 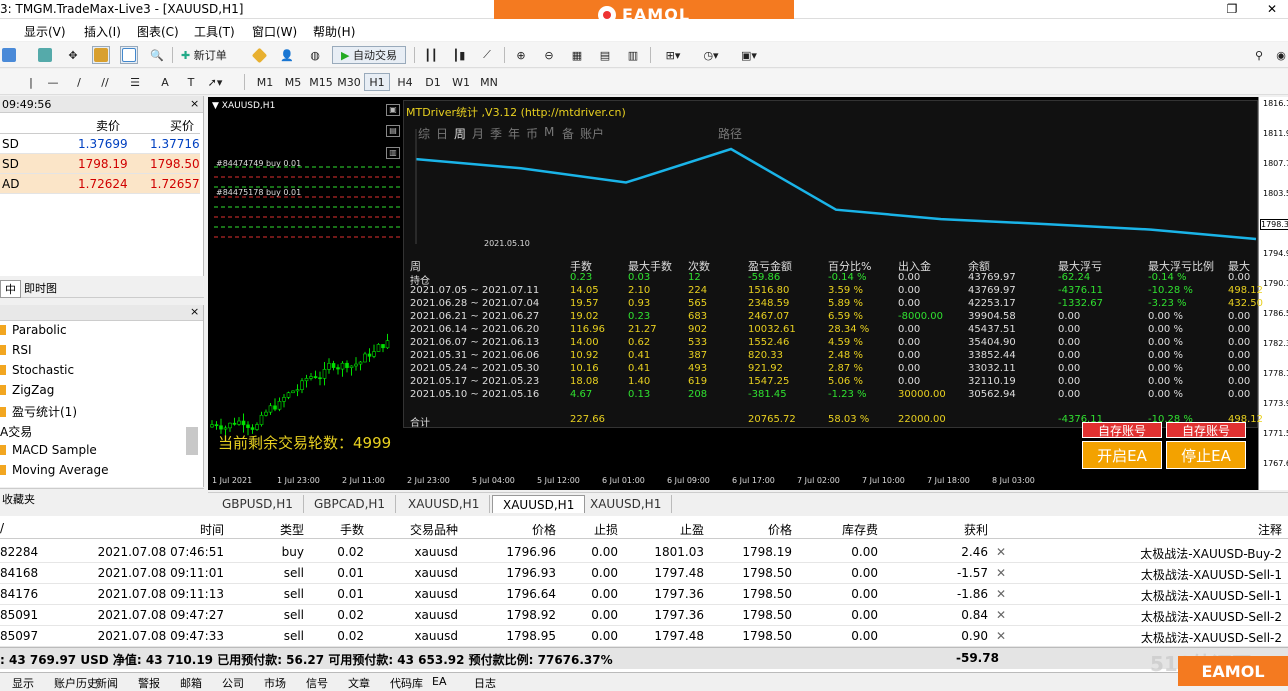 I want to click on trade-column-header: 注释, so click(x=1270, y=529).